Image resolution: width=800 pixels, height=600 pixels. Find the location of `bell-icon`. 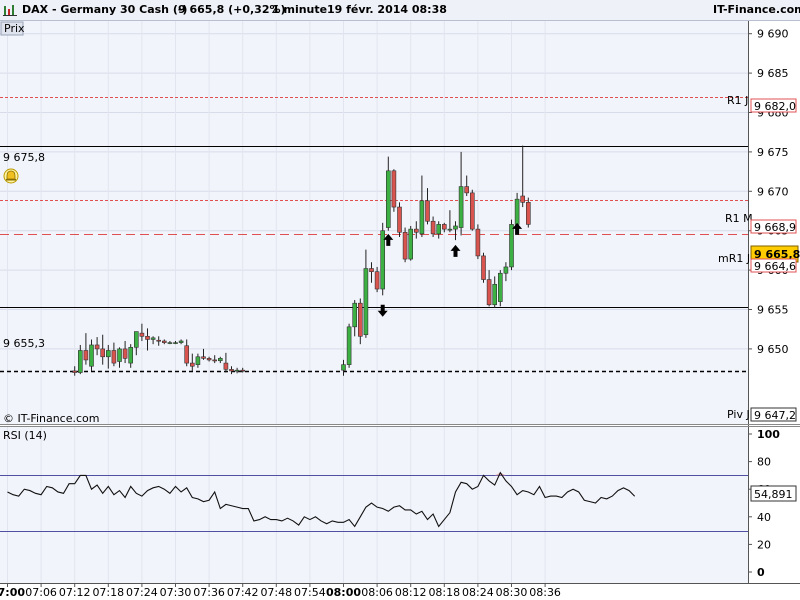

bell-icon is located at coordinates (11, 176).